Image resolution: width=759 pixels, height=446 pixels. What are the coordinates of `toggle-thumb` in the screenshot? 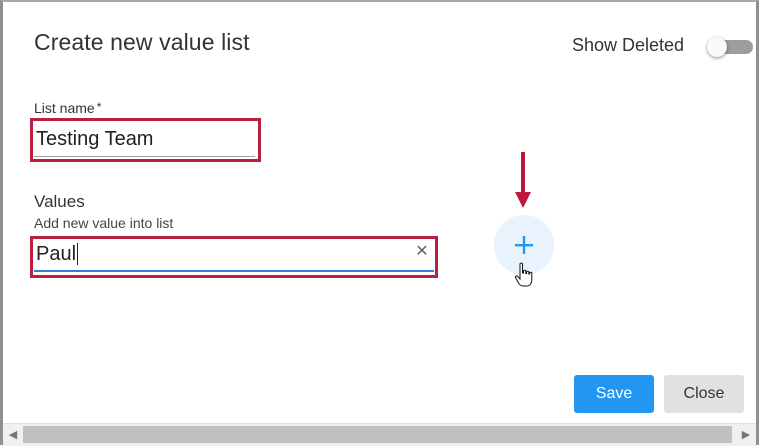 It's located at (717, 47).